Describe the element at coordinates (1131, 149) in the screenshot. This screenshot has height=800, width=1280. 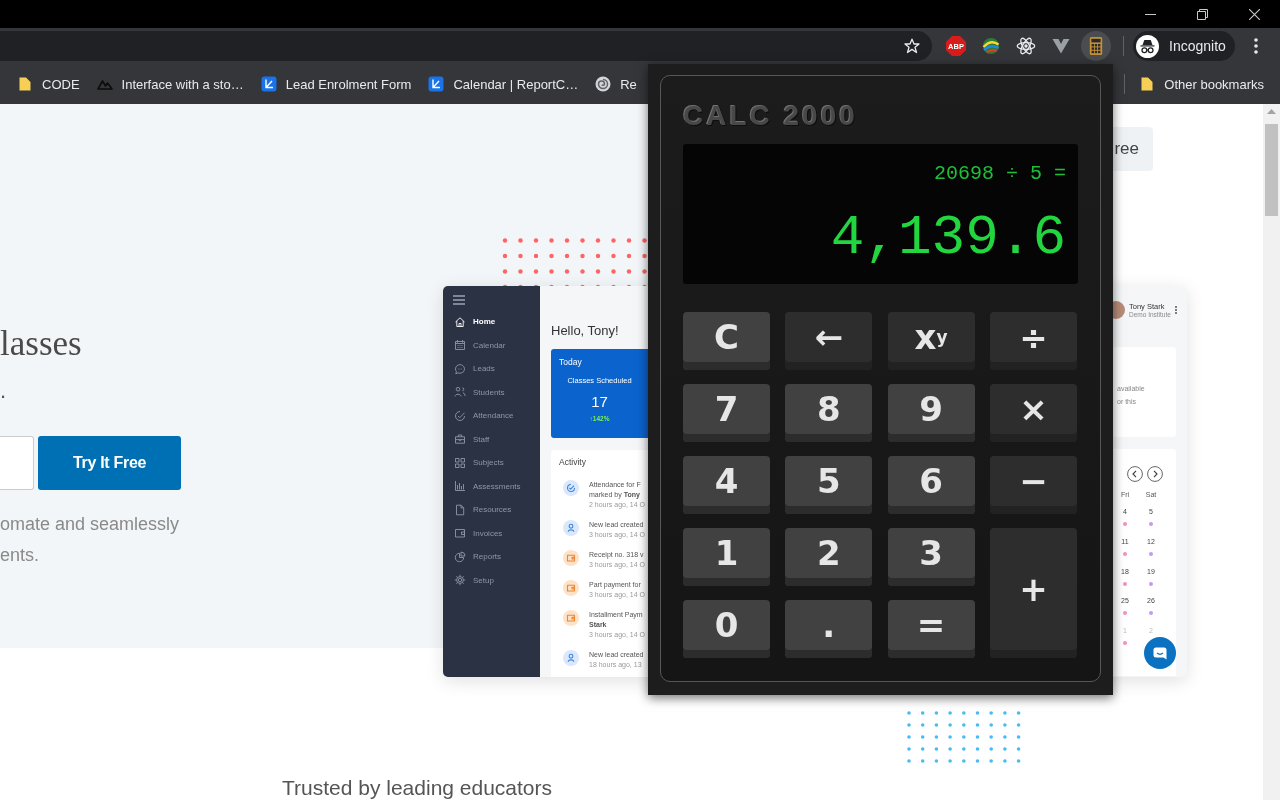
I see `header-button: ree` at that location.